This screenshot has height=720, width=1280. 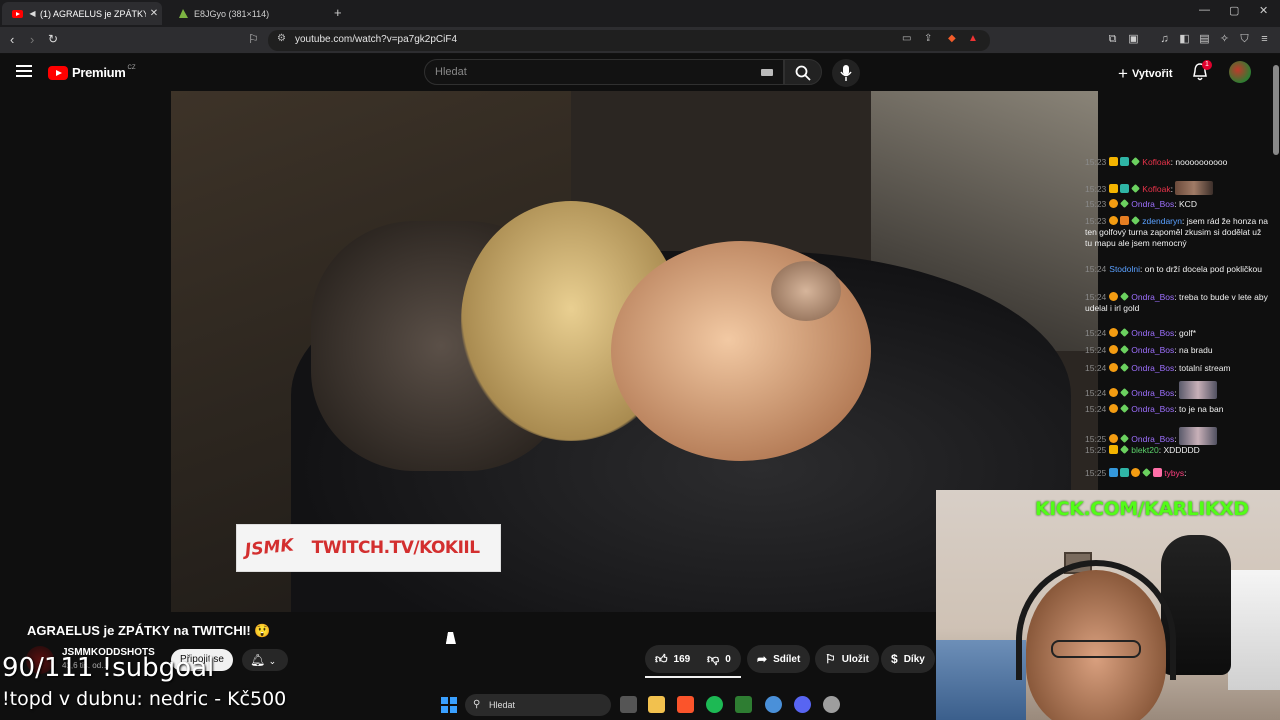 I want to click on topd-overlay: !topd v dubnu: nedric - Kč500, so click(x=144, y=699).